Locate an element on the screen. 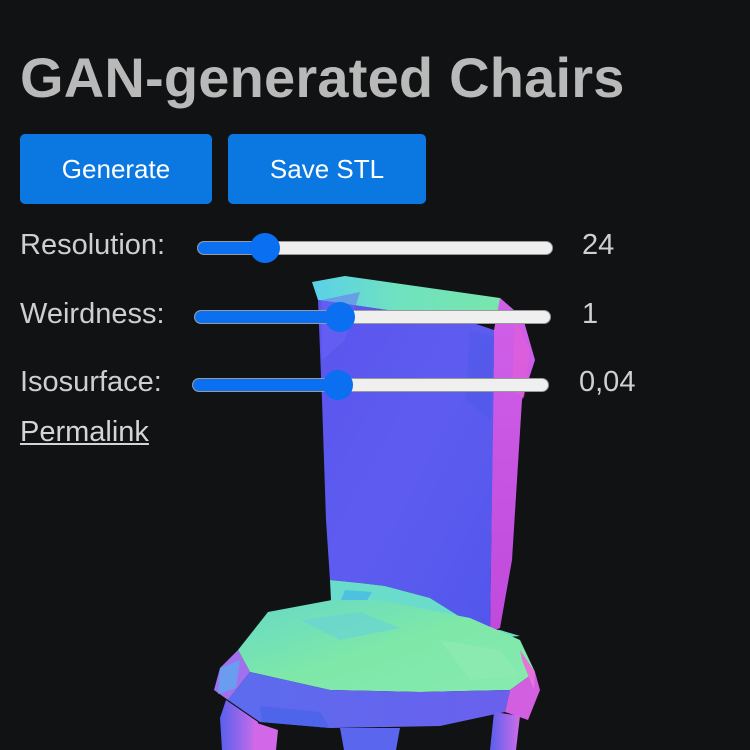  save-stl-button: Save STL is located at coordinates (327, 169).